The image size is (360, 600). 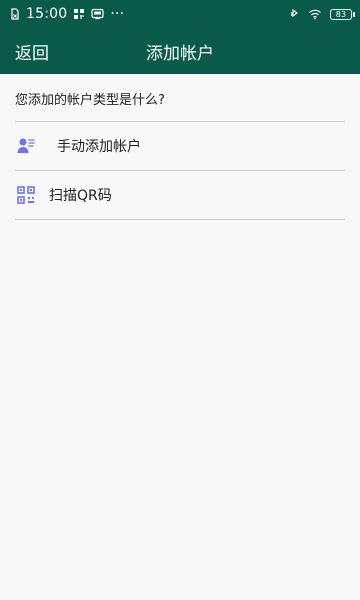 I want to click on bluetooth-icon, so click(x=295, y=14).